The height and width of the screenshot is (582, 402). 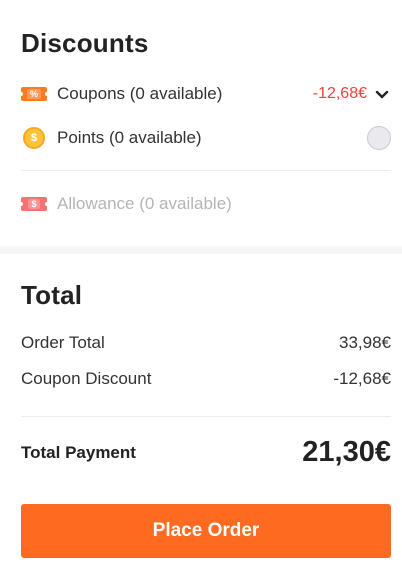 I want to click on total-payment-label: Total Payment, so click(x=78, y=452).